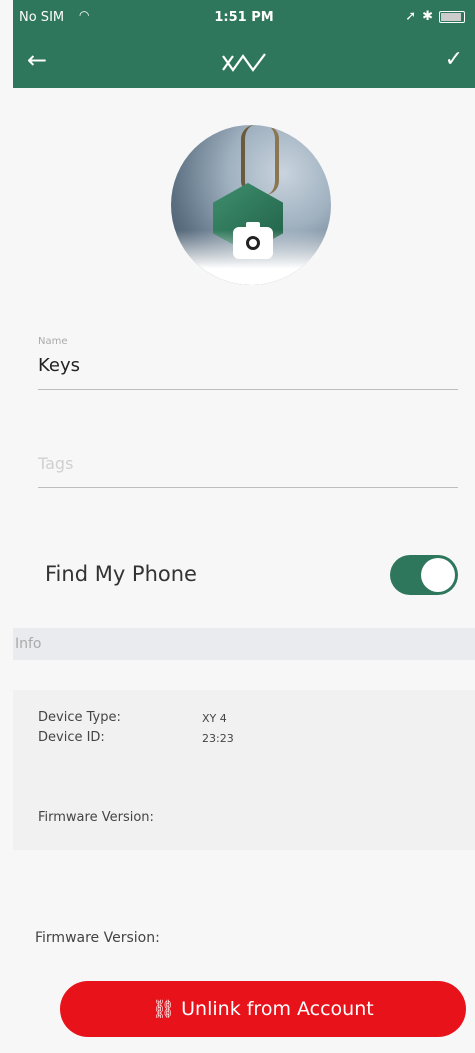 The image size is (475, 1053). What do you see at coordinates (96, 817) in the screenshot?
I see `firmware-version-label: Firmware Version:` at bounding box center [96, 817].